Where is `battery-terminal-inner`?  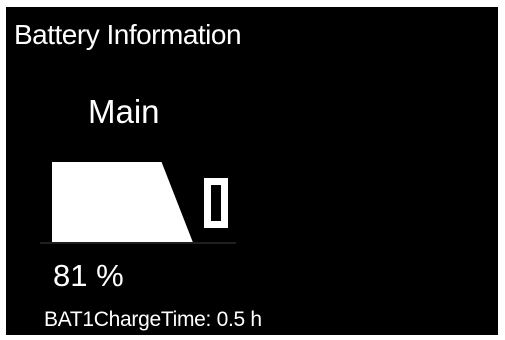
battery-terminal-inner is located at coordinates (216, 203).